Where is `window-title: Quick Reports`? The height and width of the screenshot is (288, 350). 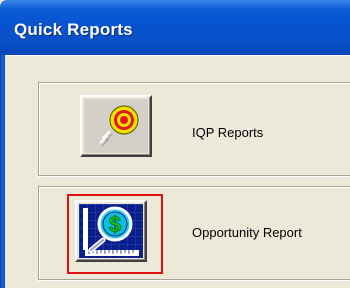
window-title: Quick Reports is located at coordinates (73, 29).